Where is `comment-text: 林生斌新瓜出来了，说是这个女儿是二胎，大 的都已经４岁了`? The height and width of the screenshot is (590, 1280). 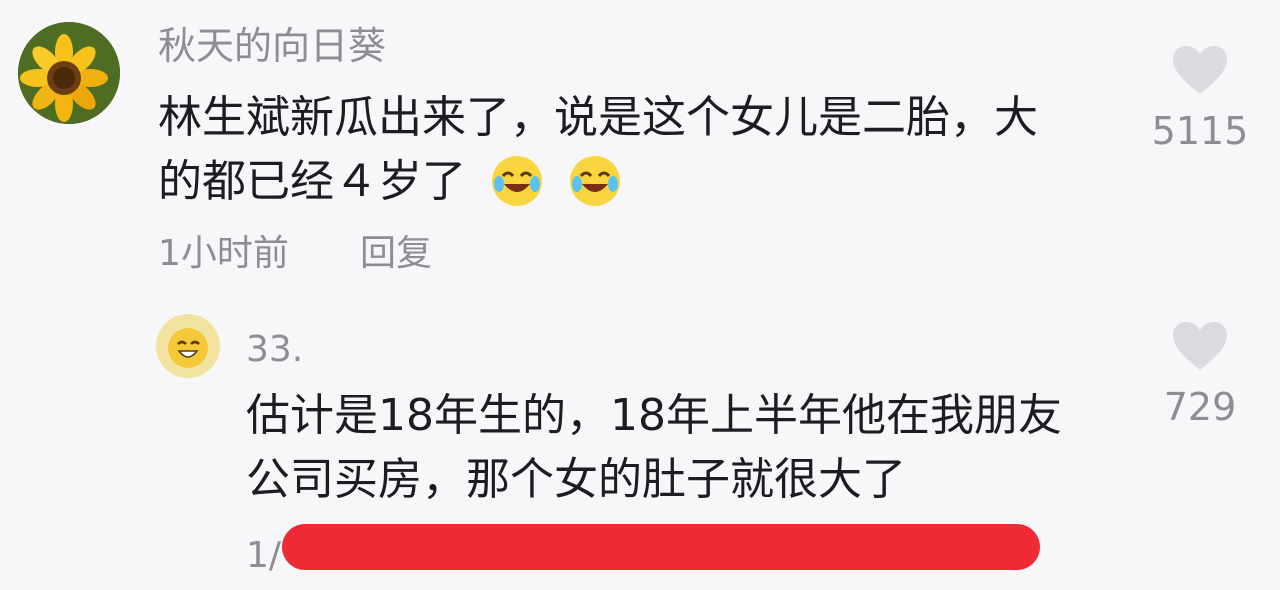 comment-text: 林生斌新瓜出来了，说是这个女儿是二胎，大 的都已经４岁了 is located at coordinates (598, 150).